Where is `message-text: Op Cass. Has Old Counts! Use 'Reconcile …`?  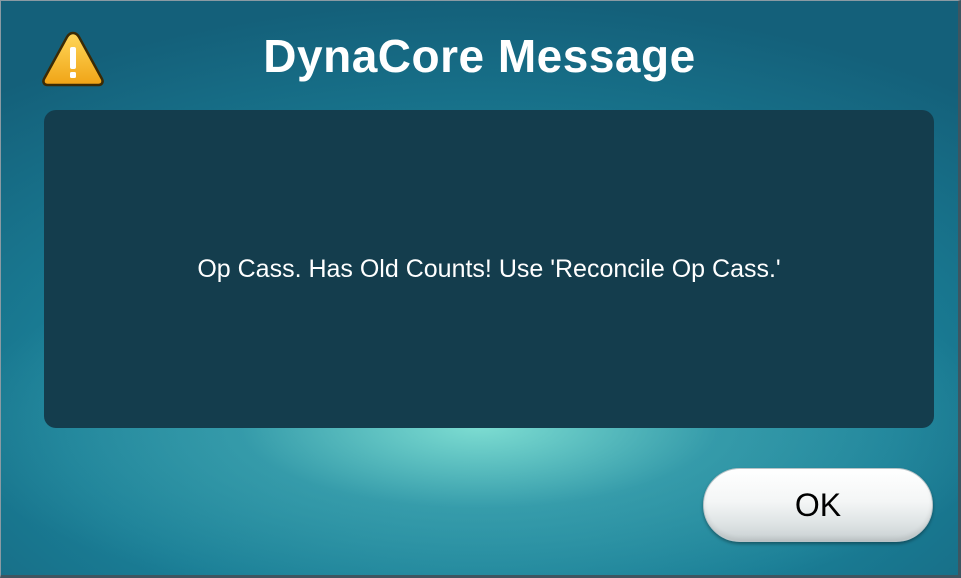
message-text: Op Cass. Has Old Counts! Use 'Reconcile … is located at coordinates (489, 268).